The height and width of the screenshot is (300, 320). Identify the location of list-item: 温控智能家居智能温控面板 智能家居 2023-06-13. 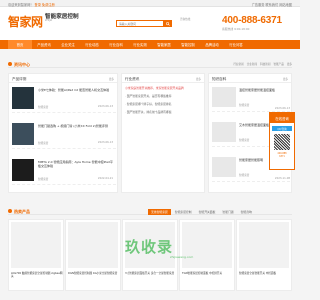
(251, 98).